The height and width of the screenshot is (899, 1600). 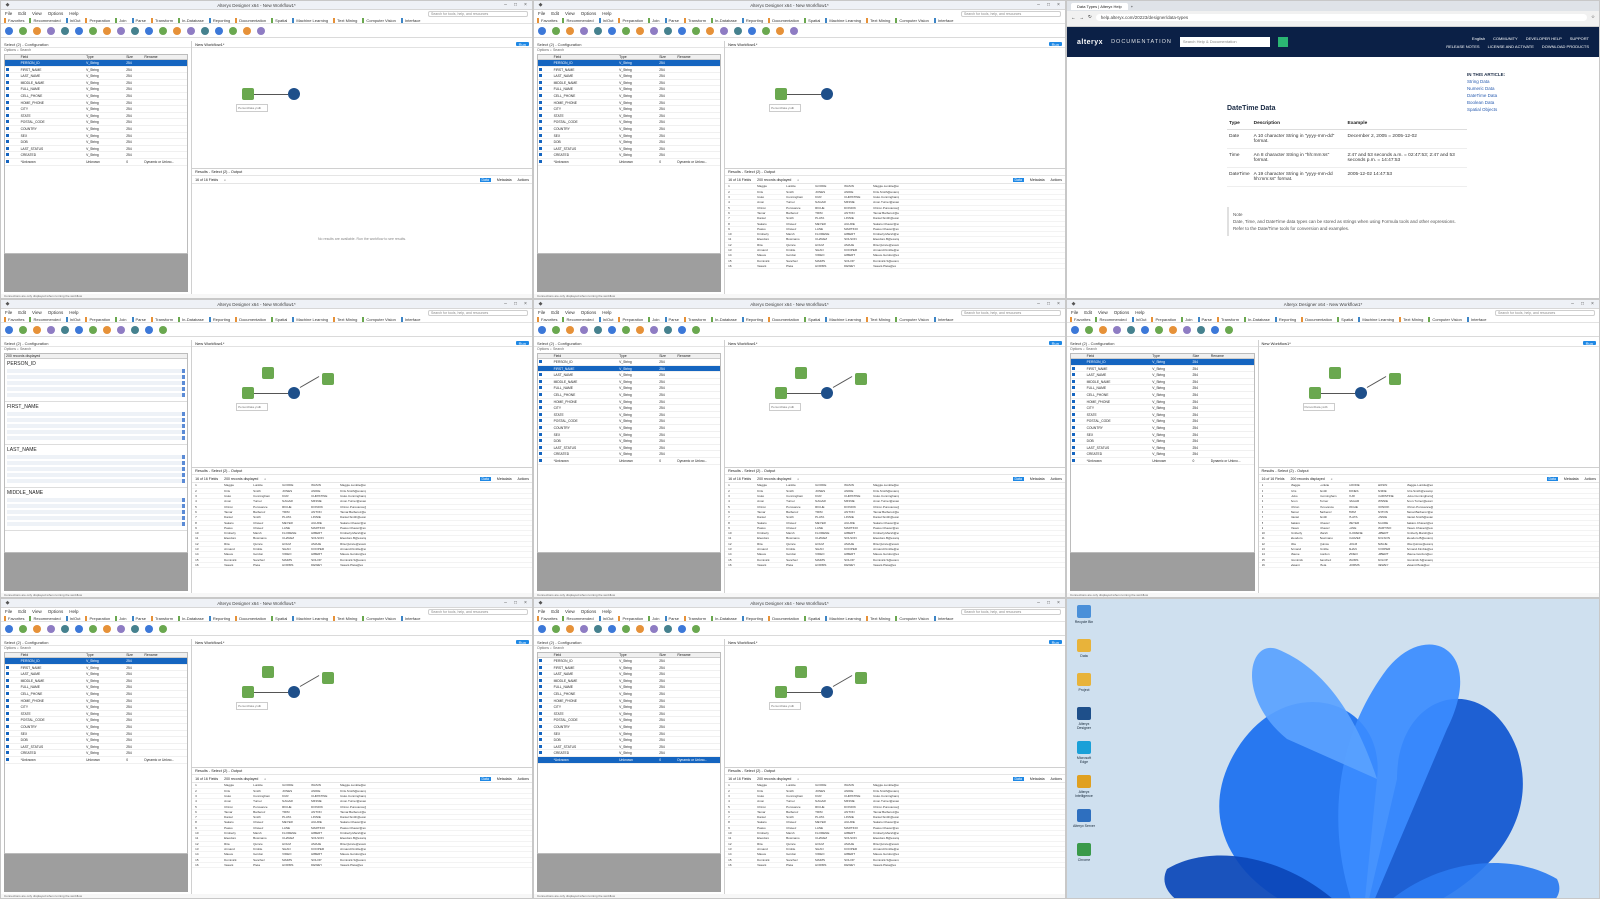 What do you see at coordinates (220, 618) in the screenshot?
I see `tool-category-tab: Reporting` at bounding box center [220, 618].